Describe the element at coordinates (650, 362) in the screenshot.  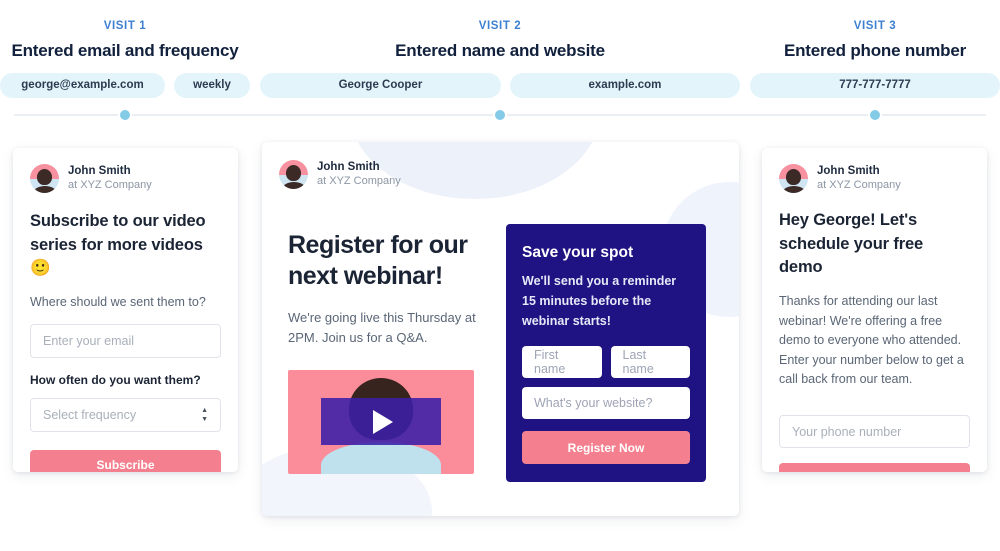
I see `last-name-input: Last name` at that location.